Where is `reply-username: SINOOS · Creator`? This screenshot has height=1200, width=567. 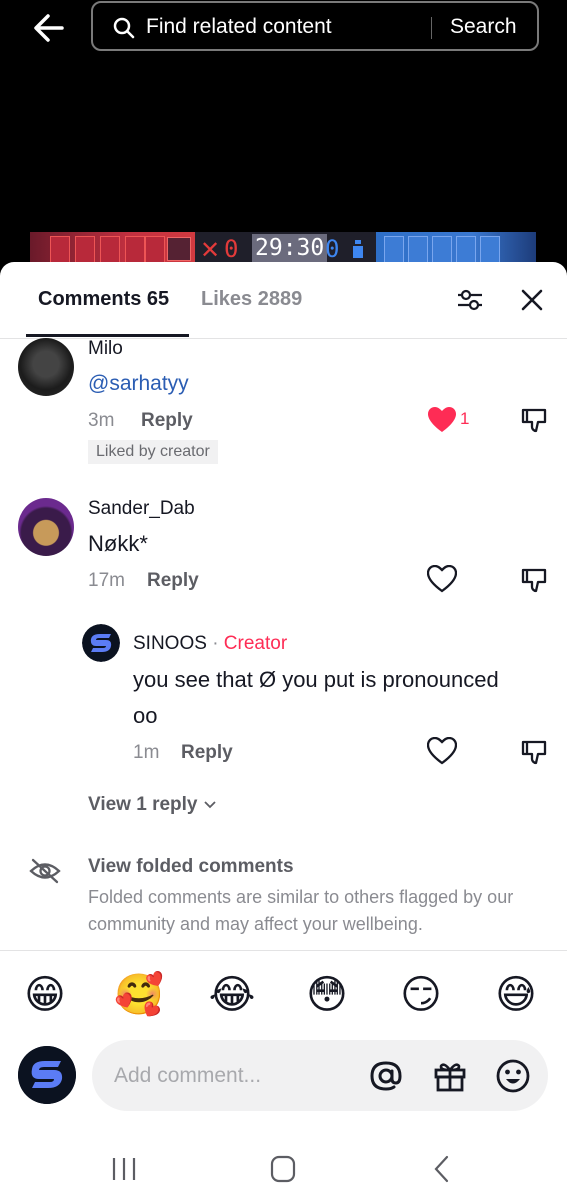 reply-username: SINOOS · Creator is located at coordinates (210, 644).